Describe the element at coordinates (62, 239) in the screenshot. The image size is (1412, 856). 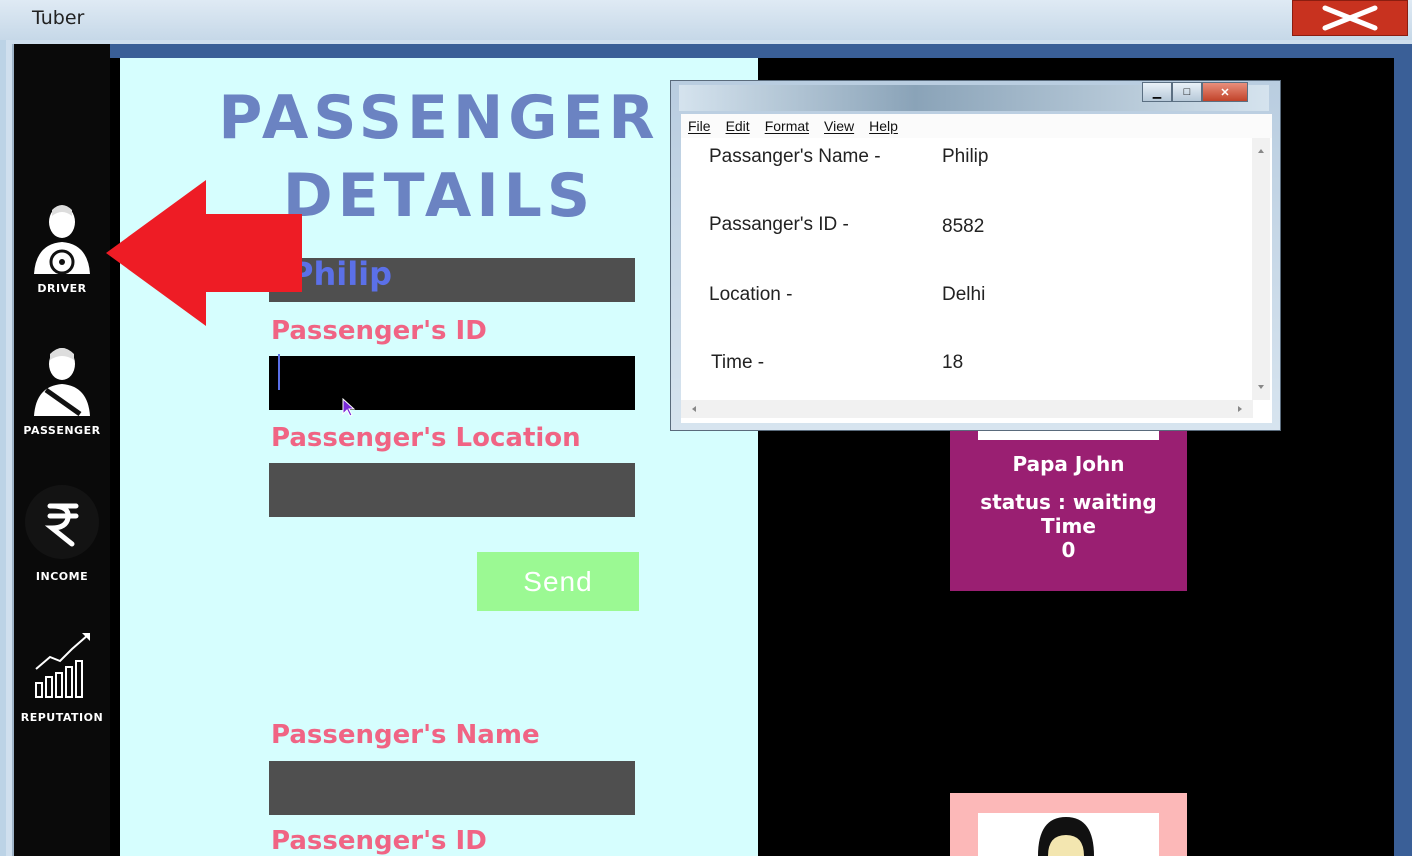
I see `driver-icon` at that location.